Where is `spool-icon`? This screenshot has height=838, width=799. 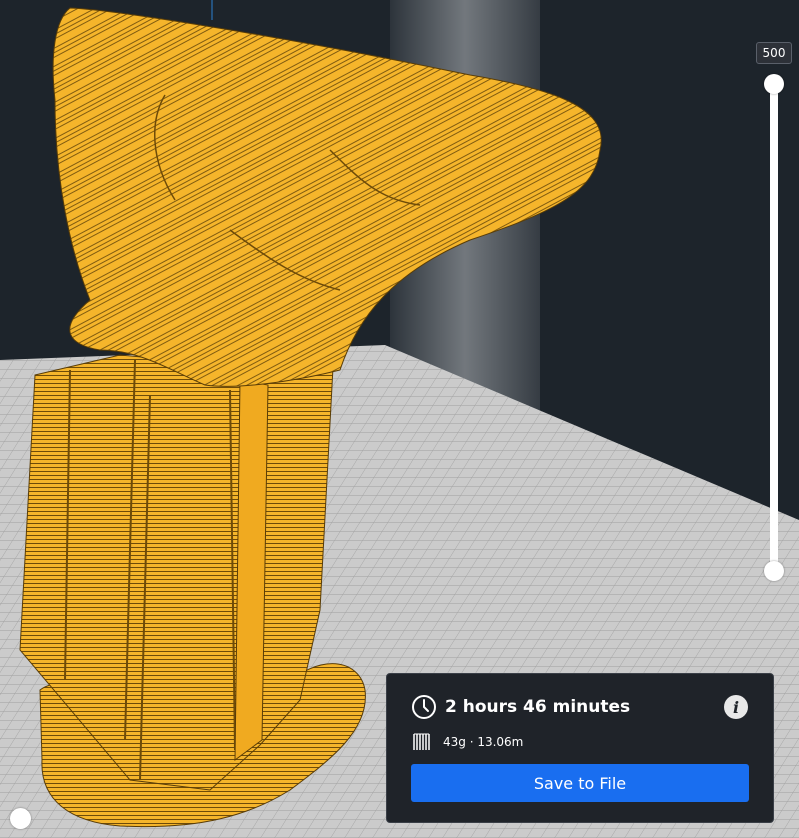 spool-icon is located at coordinates (421, 741).